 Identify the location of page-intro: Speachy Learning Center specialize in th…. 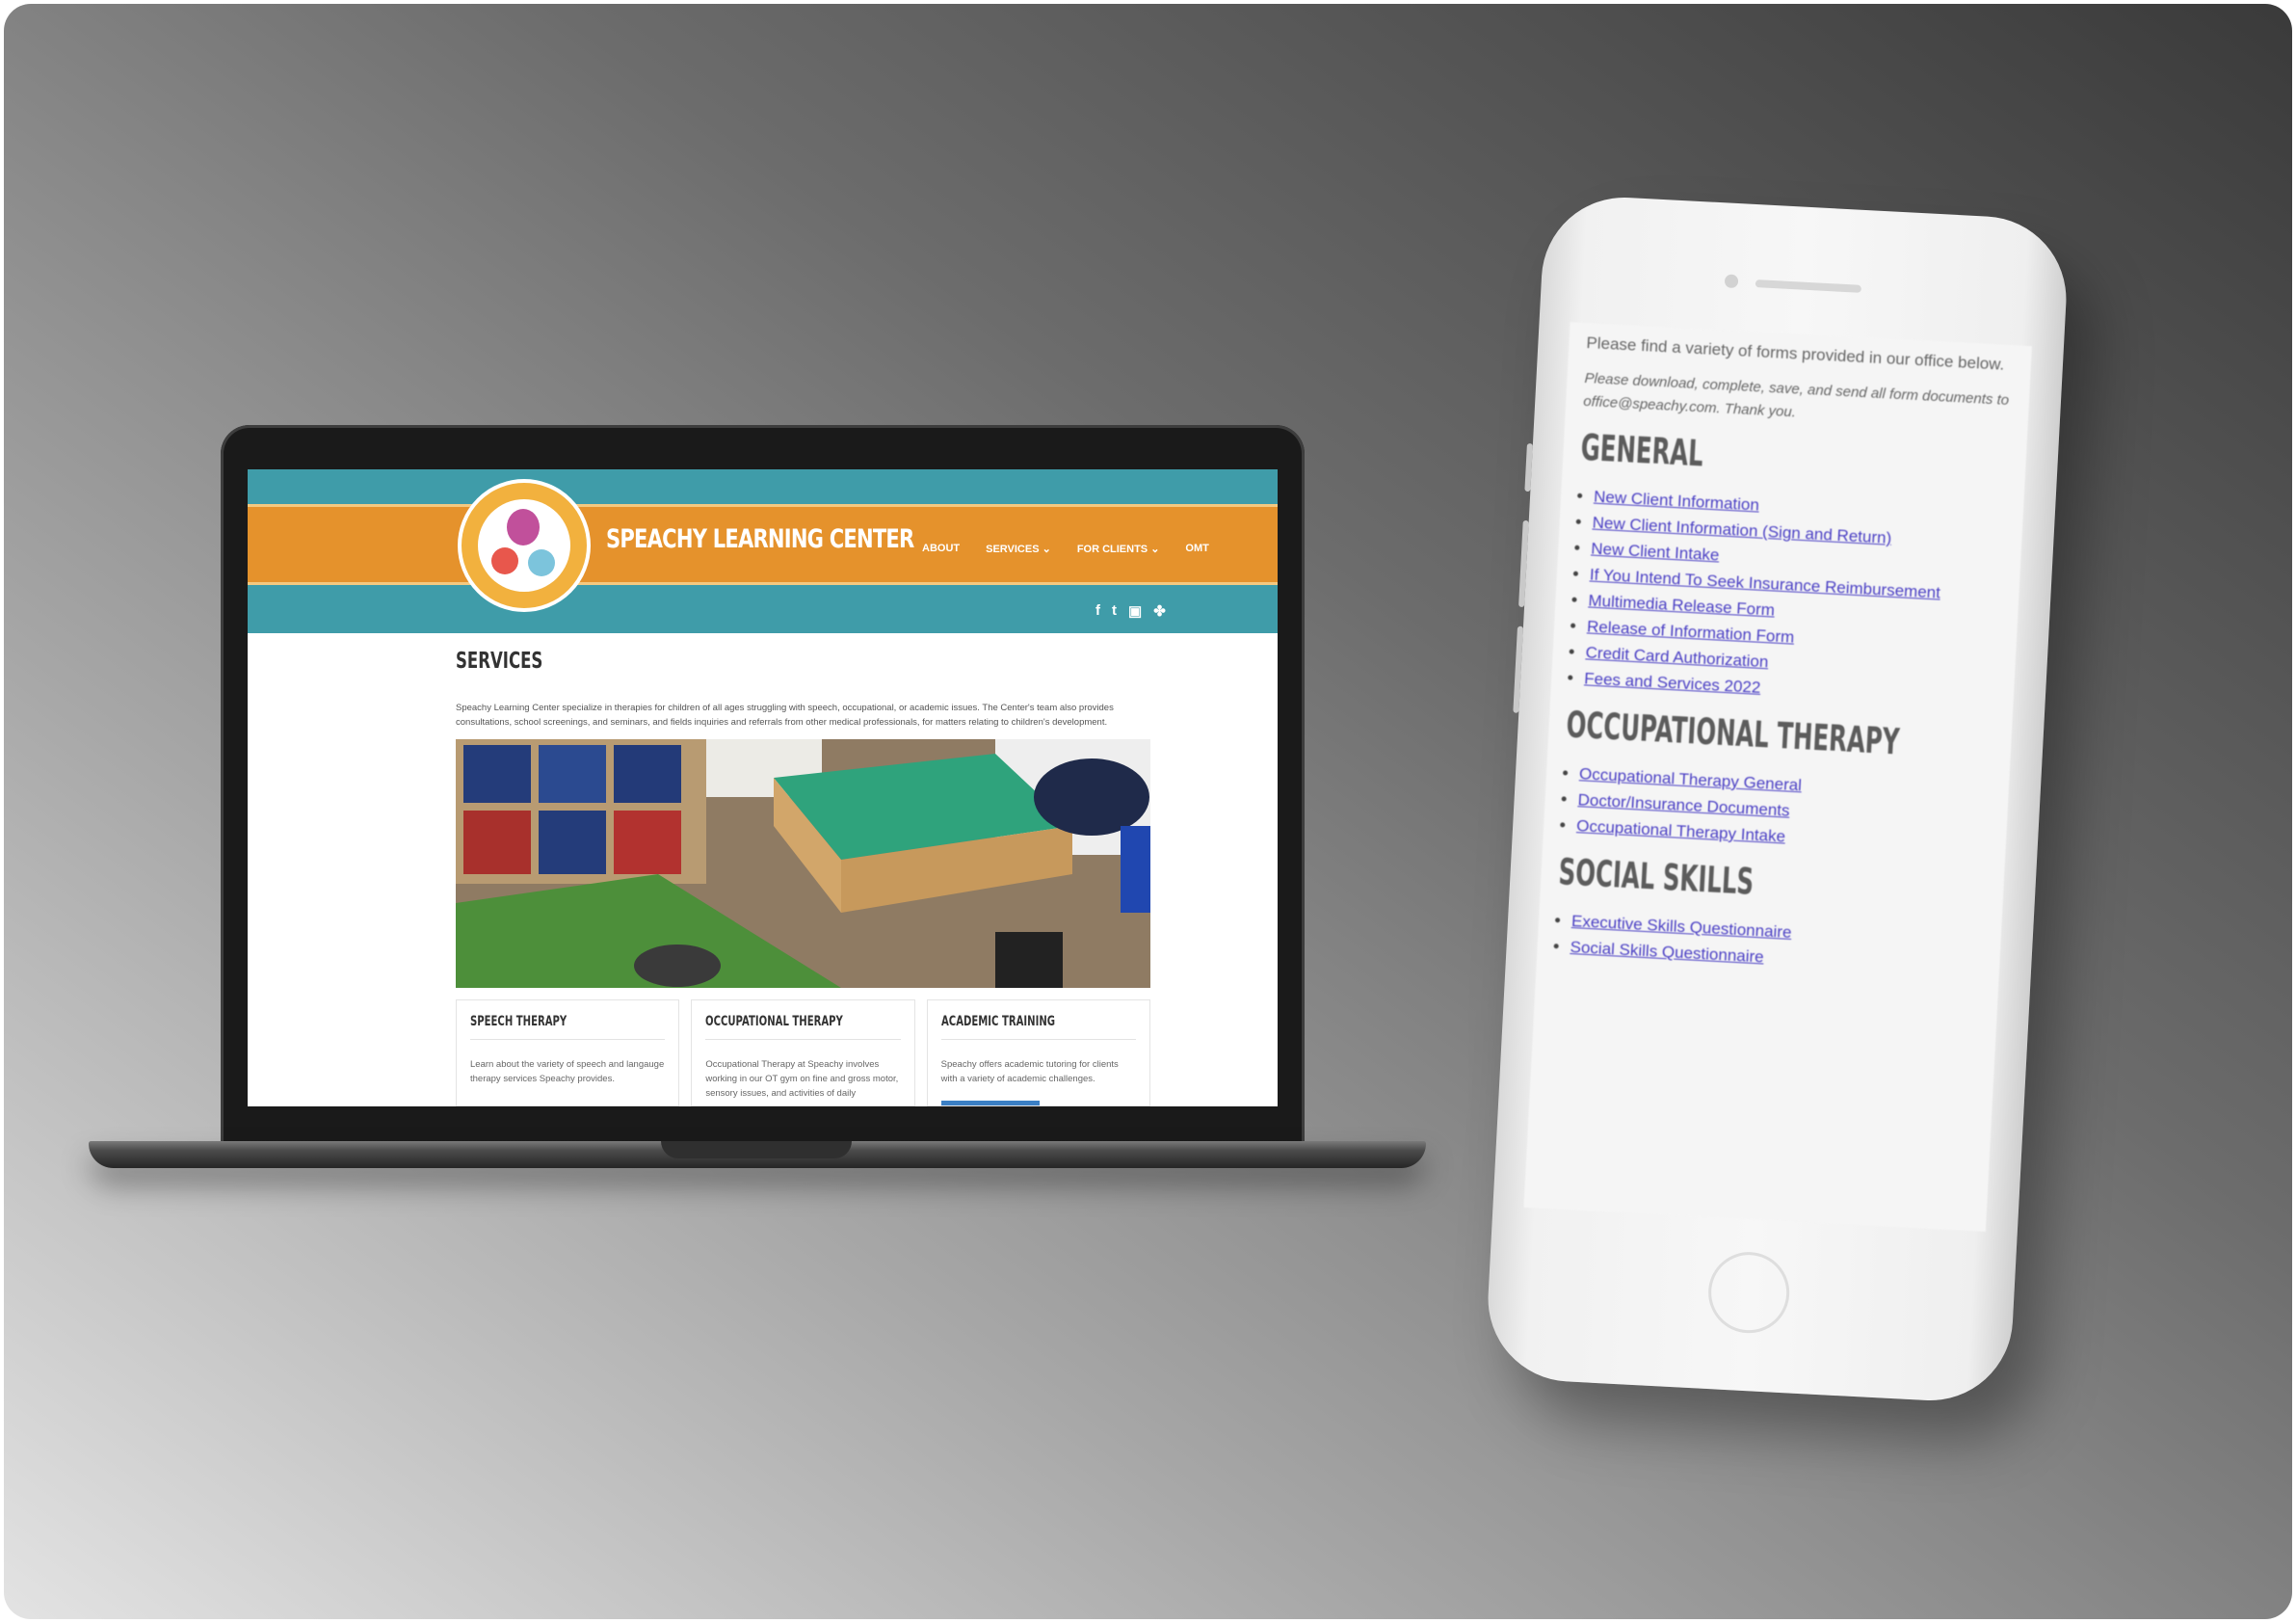
(785, 715).